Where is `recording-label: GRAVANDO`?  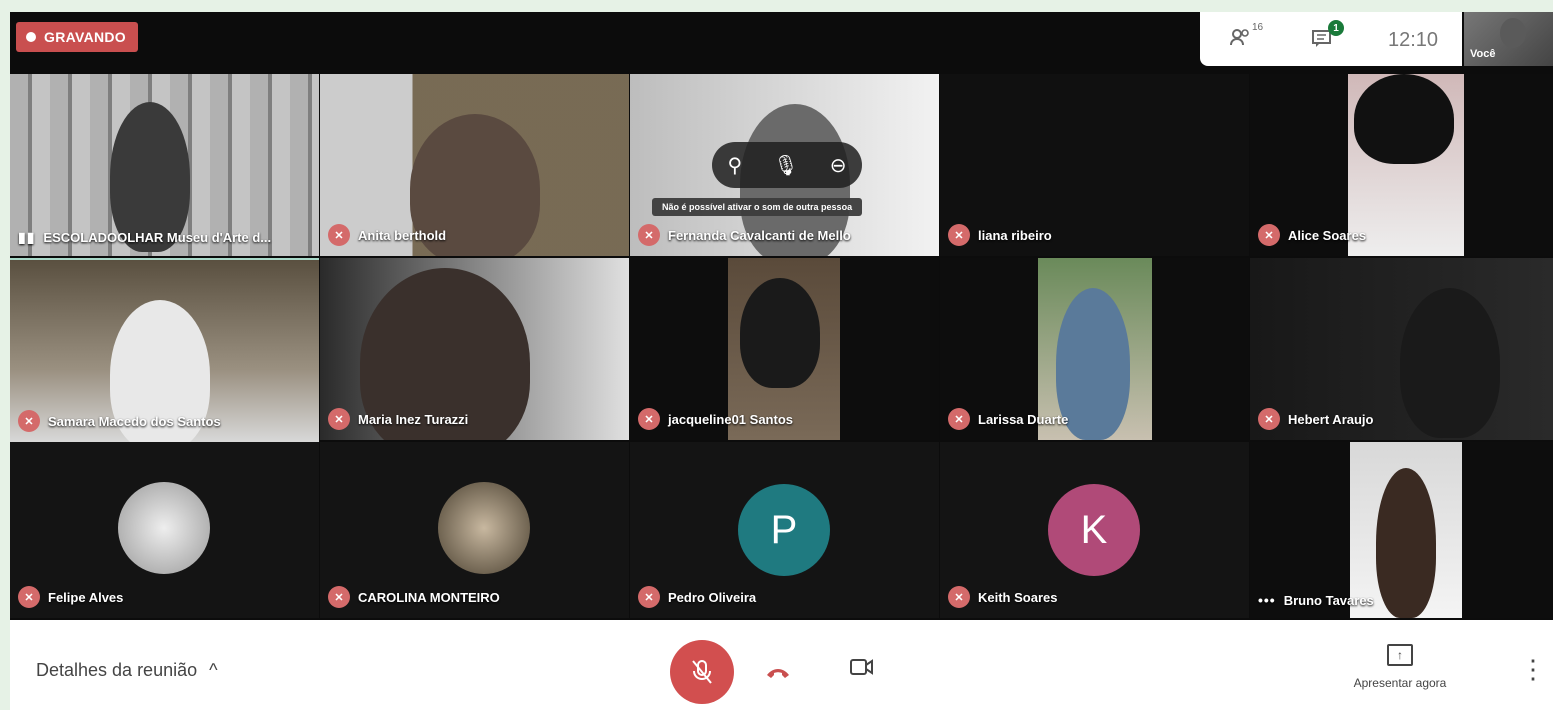
recording-label: GRAVANDO is located at coordinates (85, 37).